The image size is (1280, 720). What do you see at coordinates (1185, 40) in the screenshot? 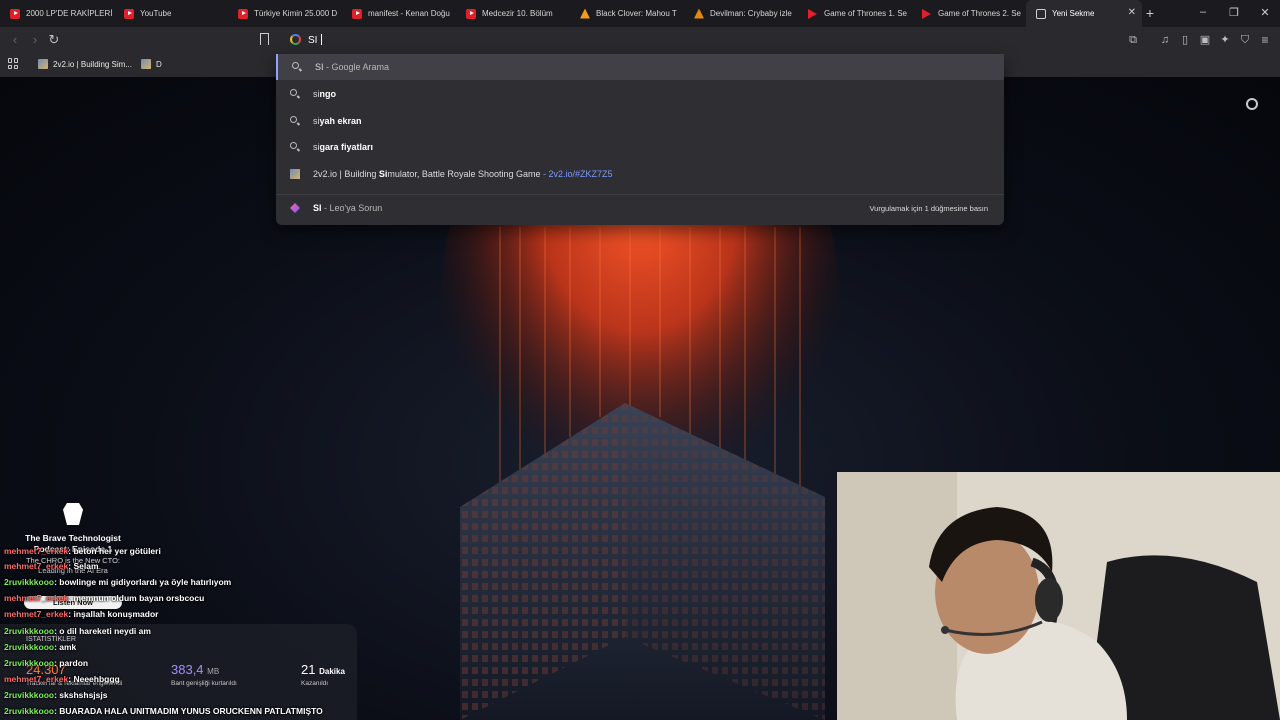
I see `sidebar-icon: ▯` at bounding box center [1185, 40].